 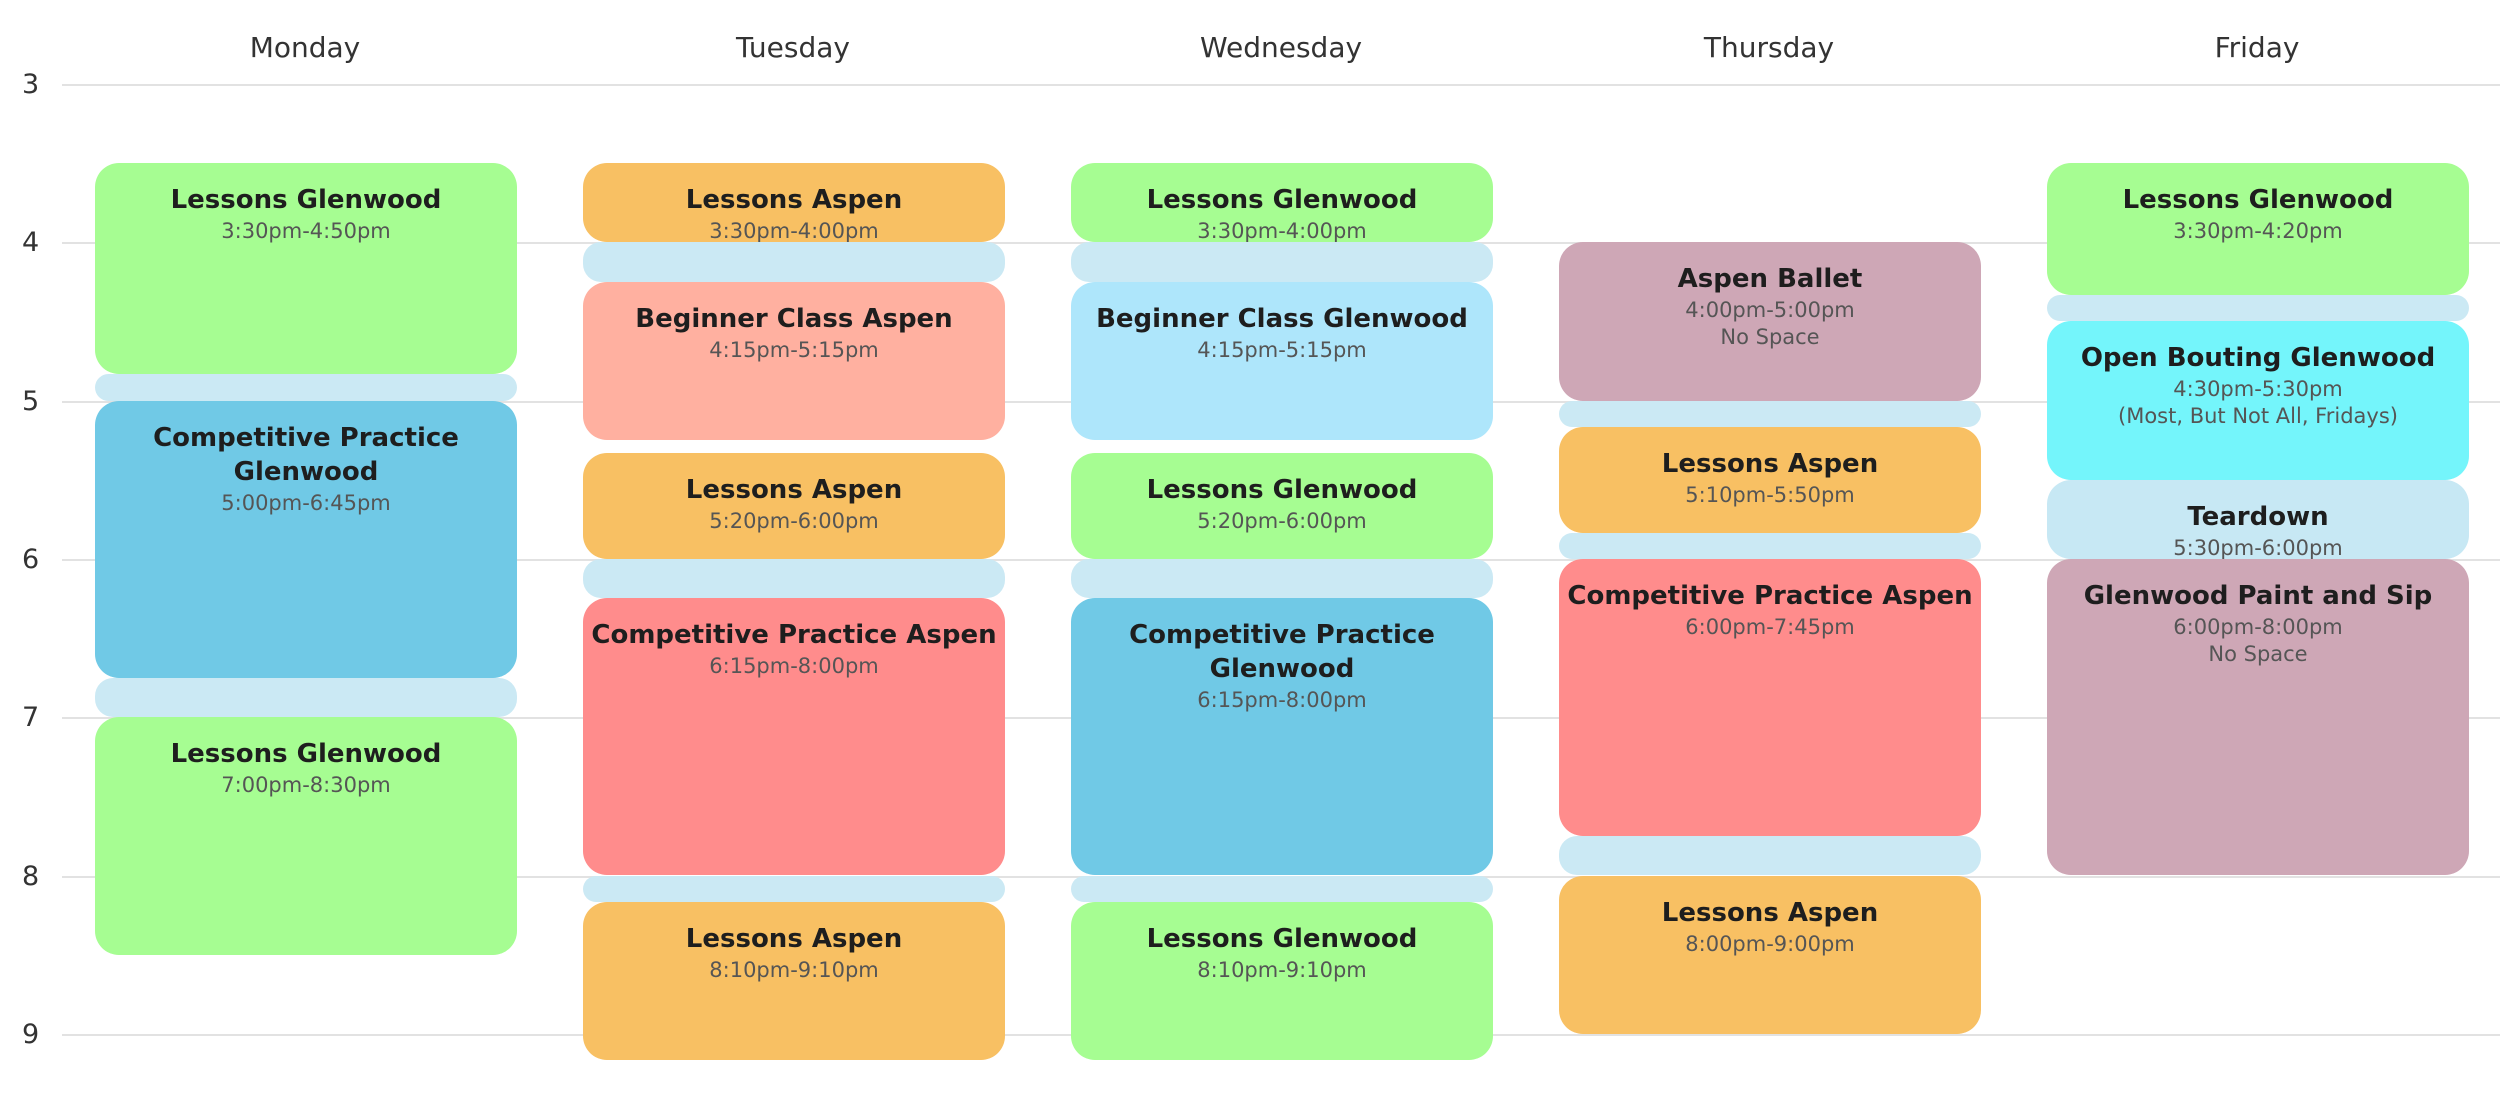 What do you see at coordinates (1770, 626) in the screenshot?
I see `event-time: 6:00pm-7:45pm` at bounding box center [1770, 626].